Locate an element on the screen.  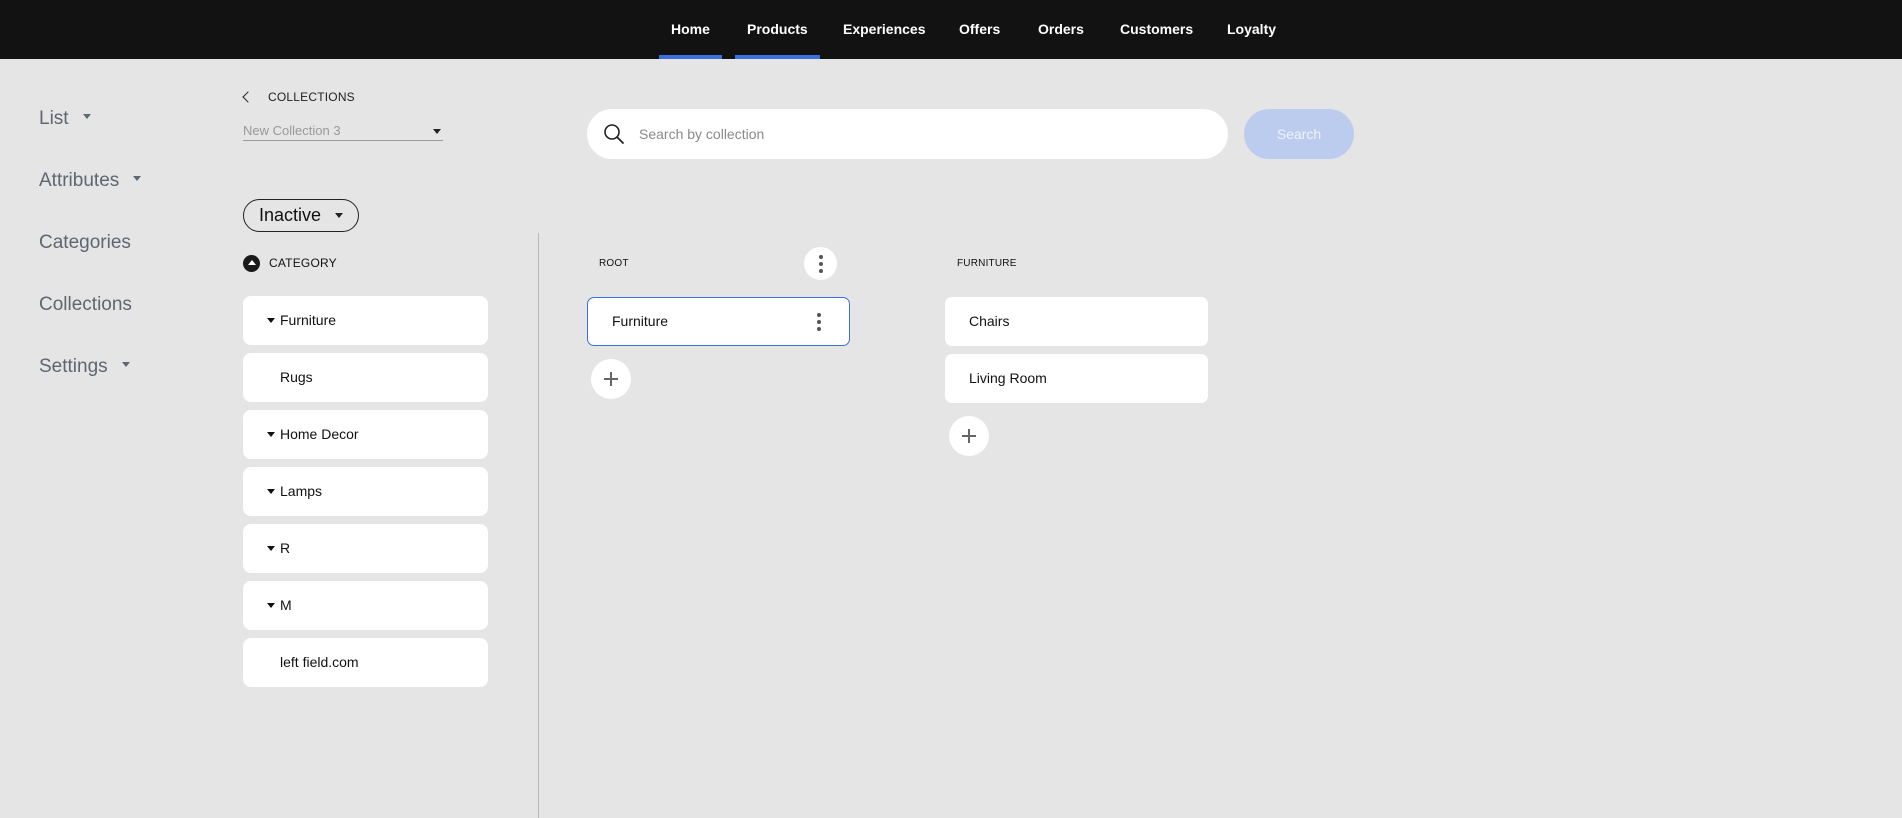
search-box is located at coordinates (907, 134).